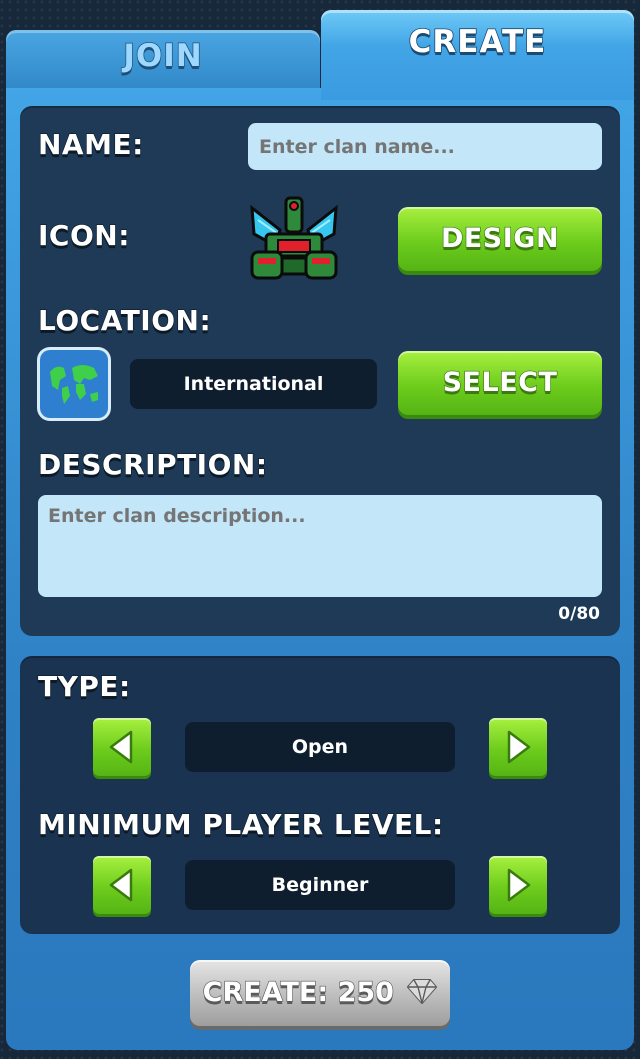 The image size is (640, 1059). I want to click on tank-emblem-icon, so click(294, 238).